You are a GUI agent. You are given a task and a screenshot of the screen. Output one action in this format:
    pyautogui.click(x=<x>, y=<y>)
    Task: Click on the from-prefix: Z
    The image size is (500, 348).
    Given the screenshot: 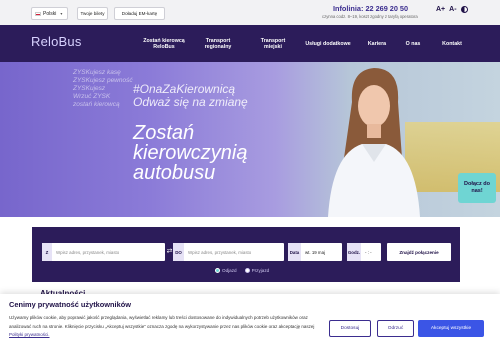 What is the action you would take?
    pyautogui.click(x=47, y=252)
    